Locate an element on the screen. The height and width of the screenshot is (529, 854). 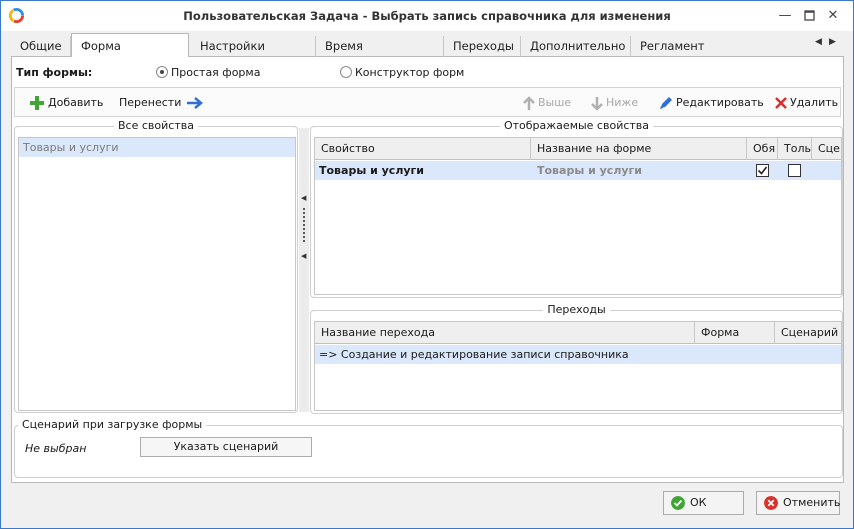
tab-additional: Дополнительно is located at coordinates (576, 46).